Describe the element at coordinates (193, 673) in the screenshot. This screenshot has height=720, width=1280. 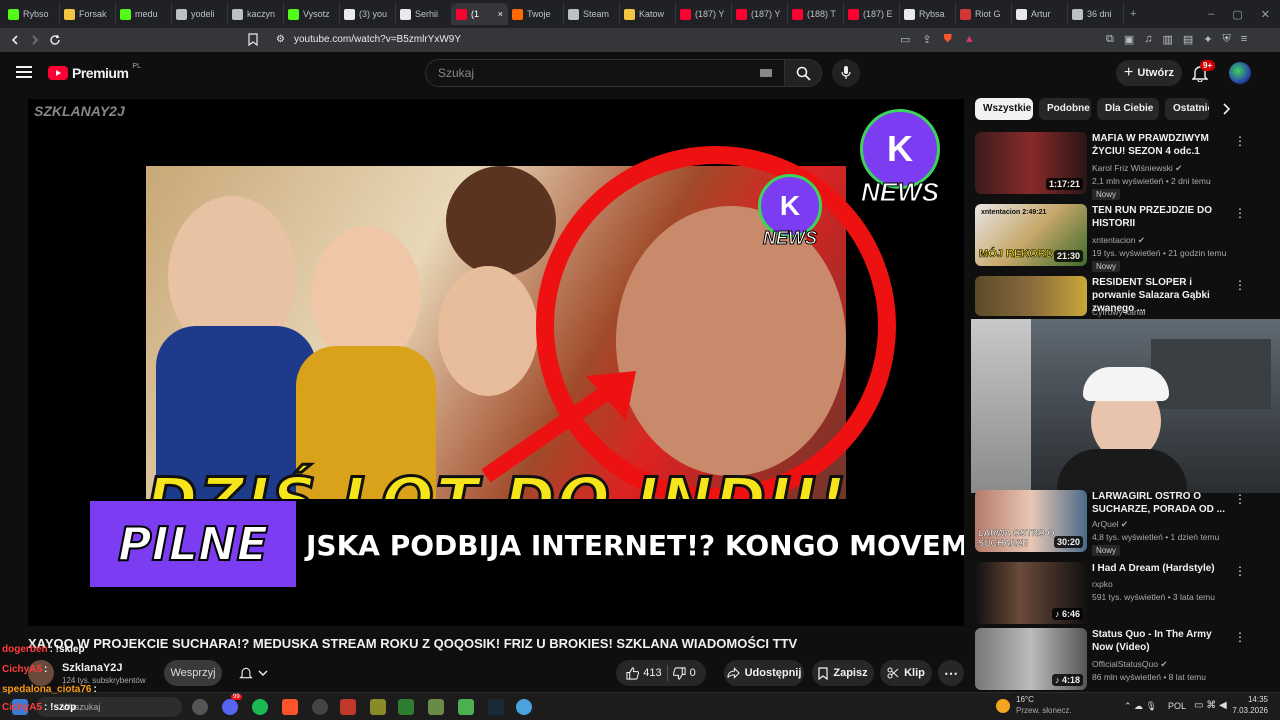
I see `support-button: Wesprzyj` at that location.